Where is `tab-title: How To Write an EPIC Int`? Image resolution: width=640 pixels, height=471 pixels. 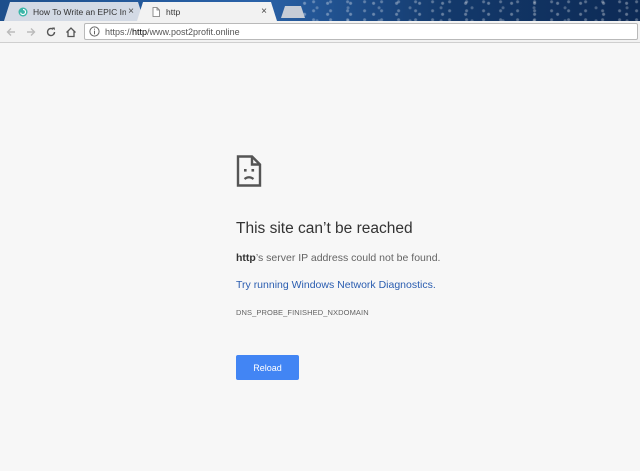
tab-title: How To Write an EPIC Int is located at coordinates (79, 11).